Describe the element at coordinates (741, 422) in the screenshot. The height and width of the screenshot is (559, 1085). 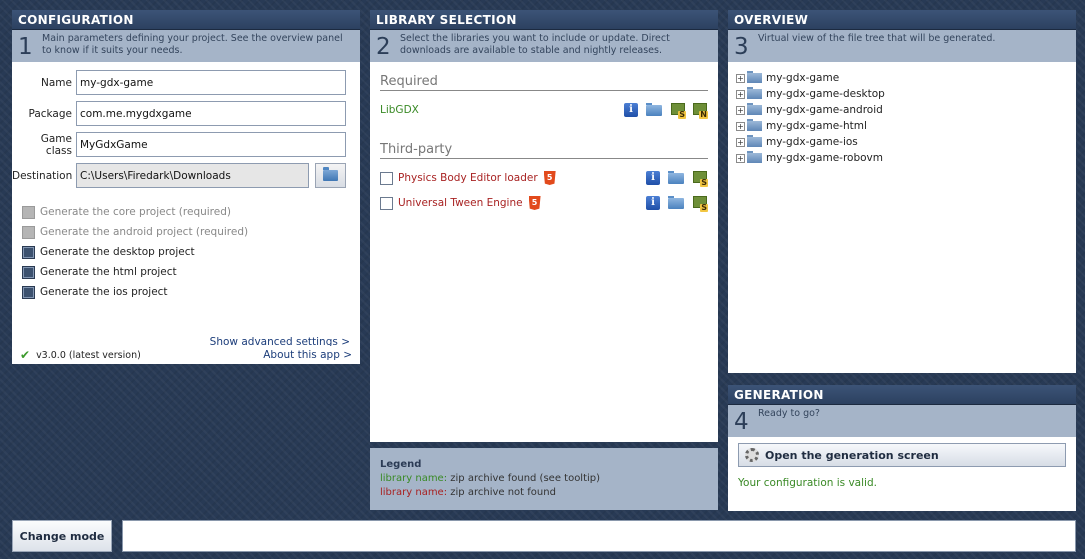
I see `step-number: 4` at that location.